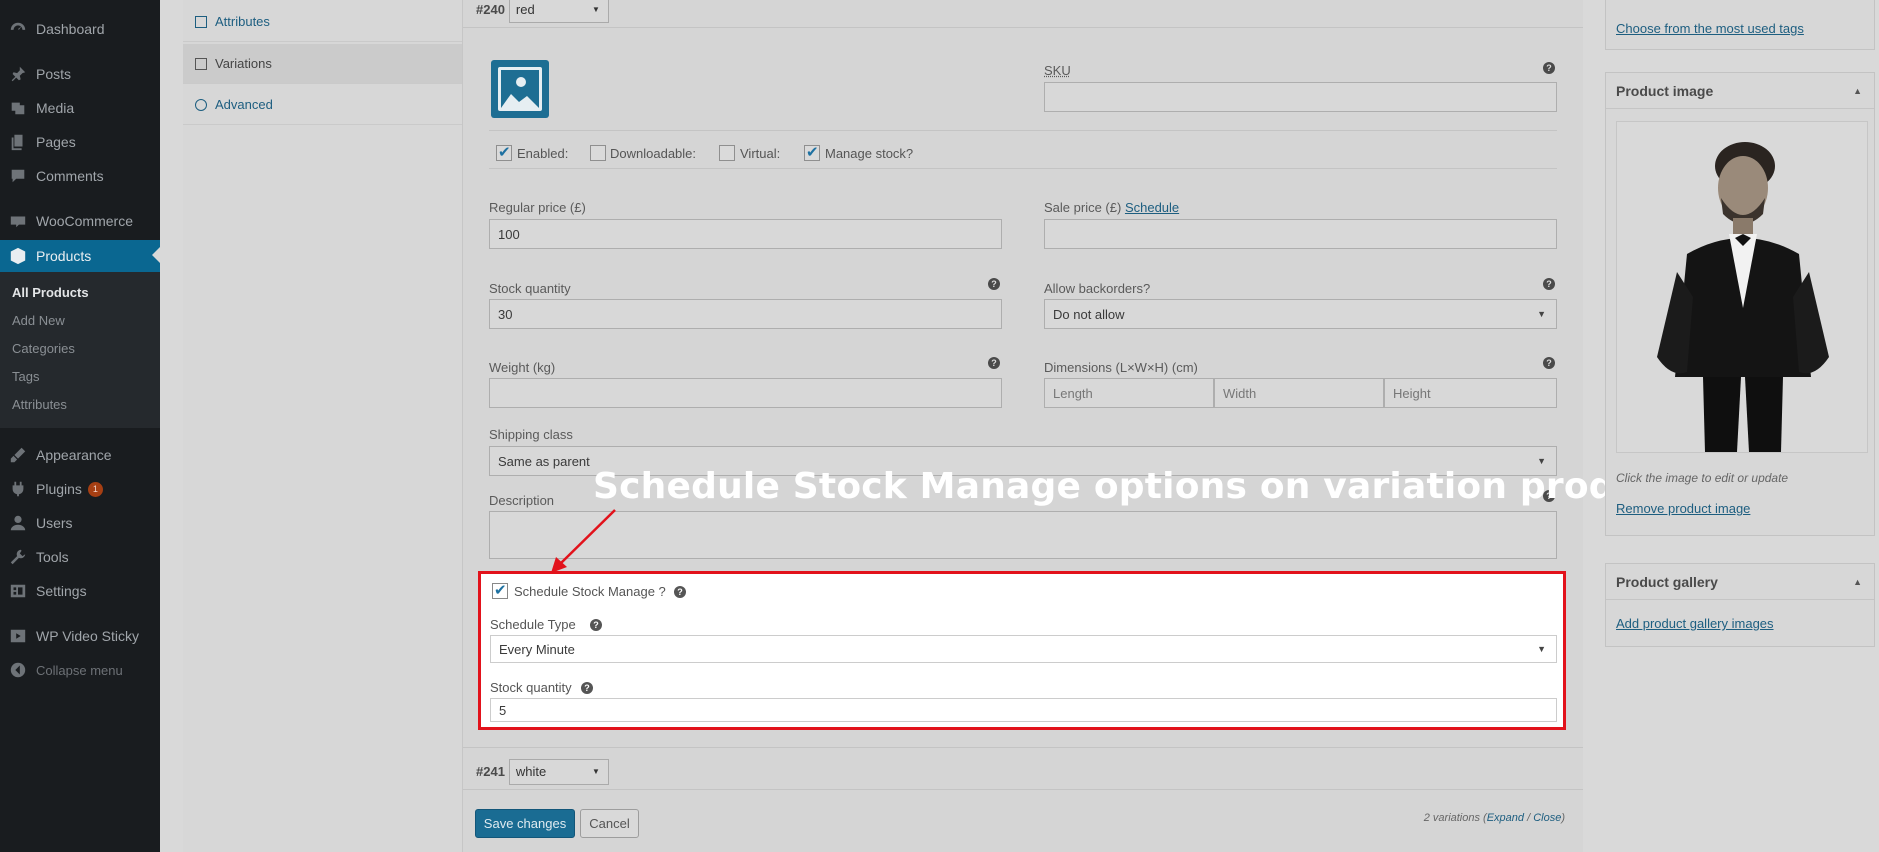 This screenshot has height=852, width=1879. I want to click on regular-price-label: Regular price (£), so click(537, 207).